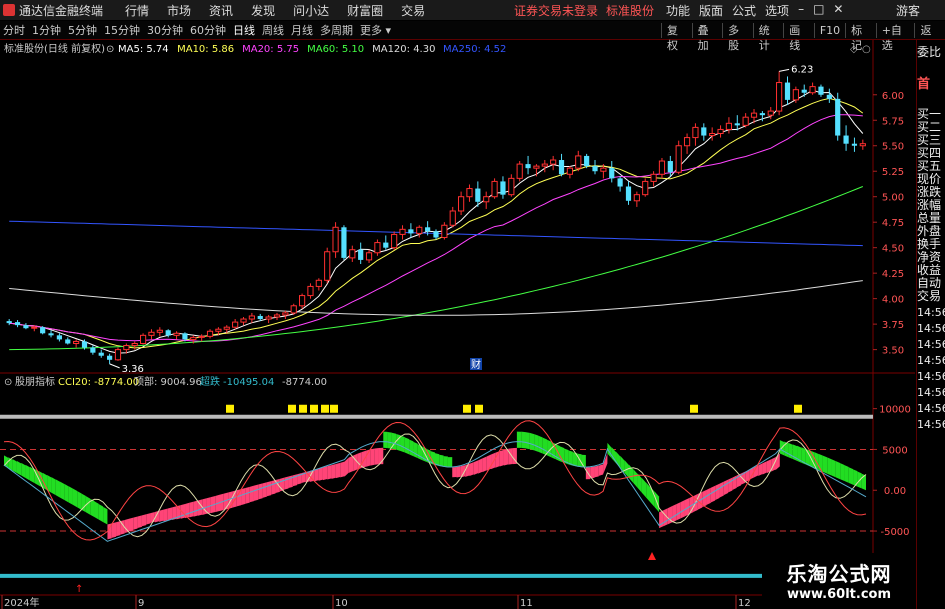 The height and width of the screenshot is (609, 945). What do you see at coordinates (208, 30) in the screenshot?
I see `period-tab: 60分钟` at bounding box center [208, 30].